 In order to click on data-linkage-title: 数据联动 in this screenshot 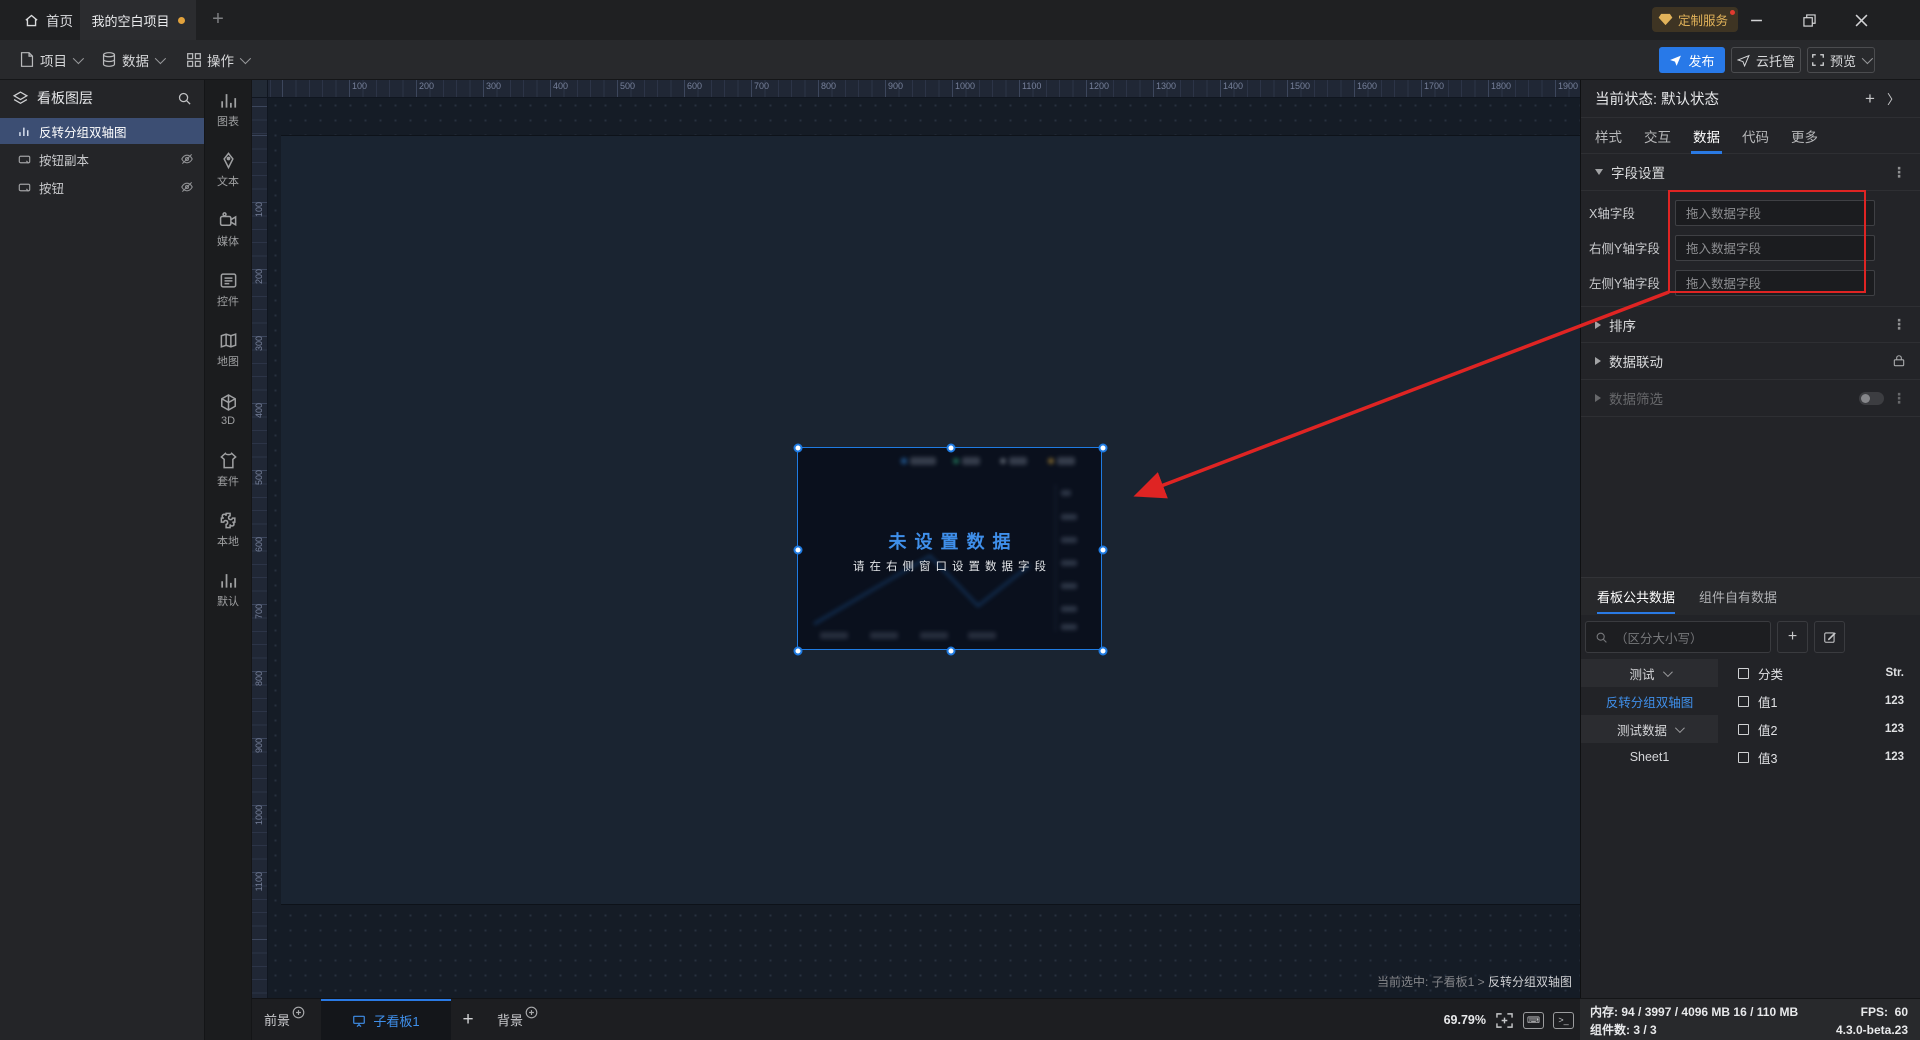, I will do `click(1636, 362)`.